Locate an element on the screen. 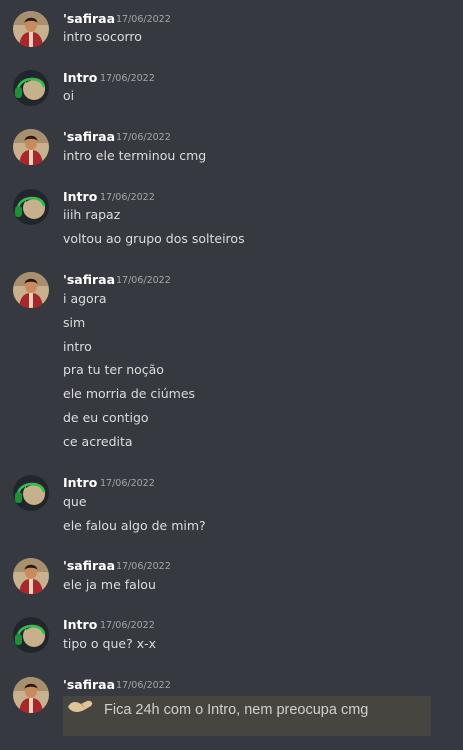 The image size is (463, 750). message-text: i agora is located at coordinates (85, 298).